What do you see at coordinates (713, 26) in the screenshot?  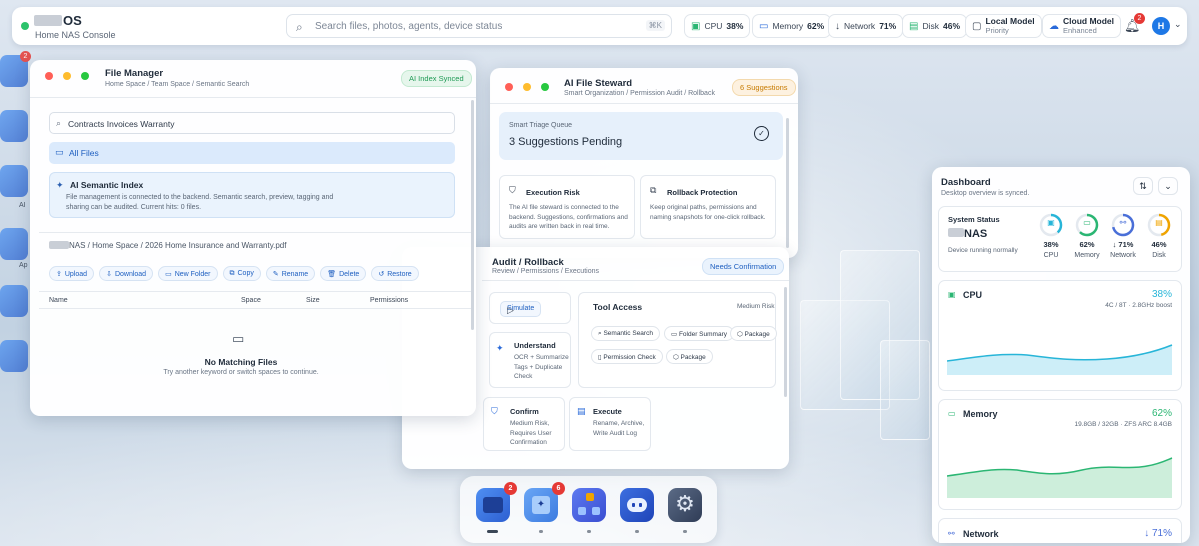 I see `cpu-label: CPU` at bounding box center [713, 26].